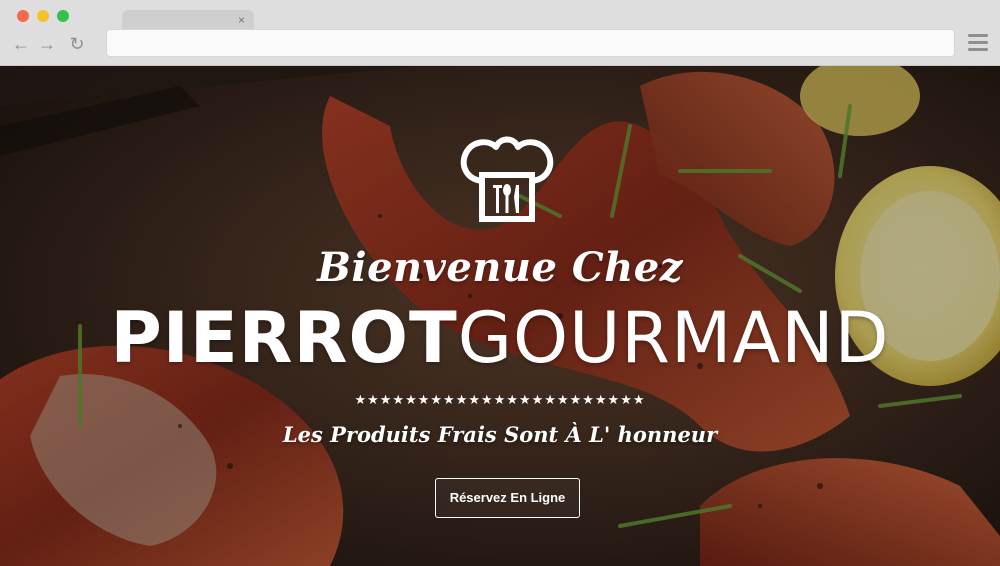 This screenshot has height=566, width=1000. I want to click on brand-title: PIERROTGOURMAND, so click(500, 338).